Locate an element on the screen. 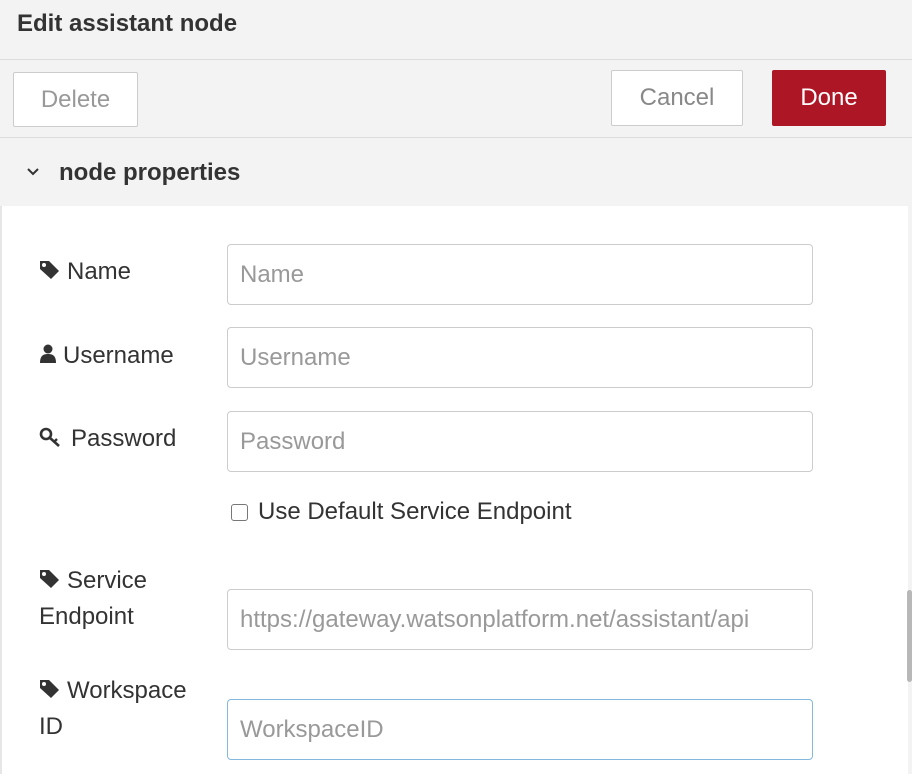  default-endpoint-label: Use Default Service Endpoint is located at coordinates (415, 512).